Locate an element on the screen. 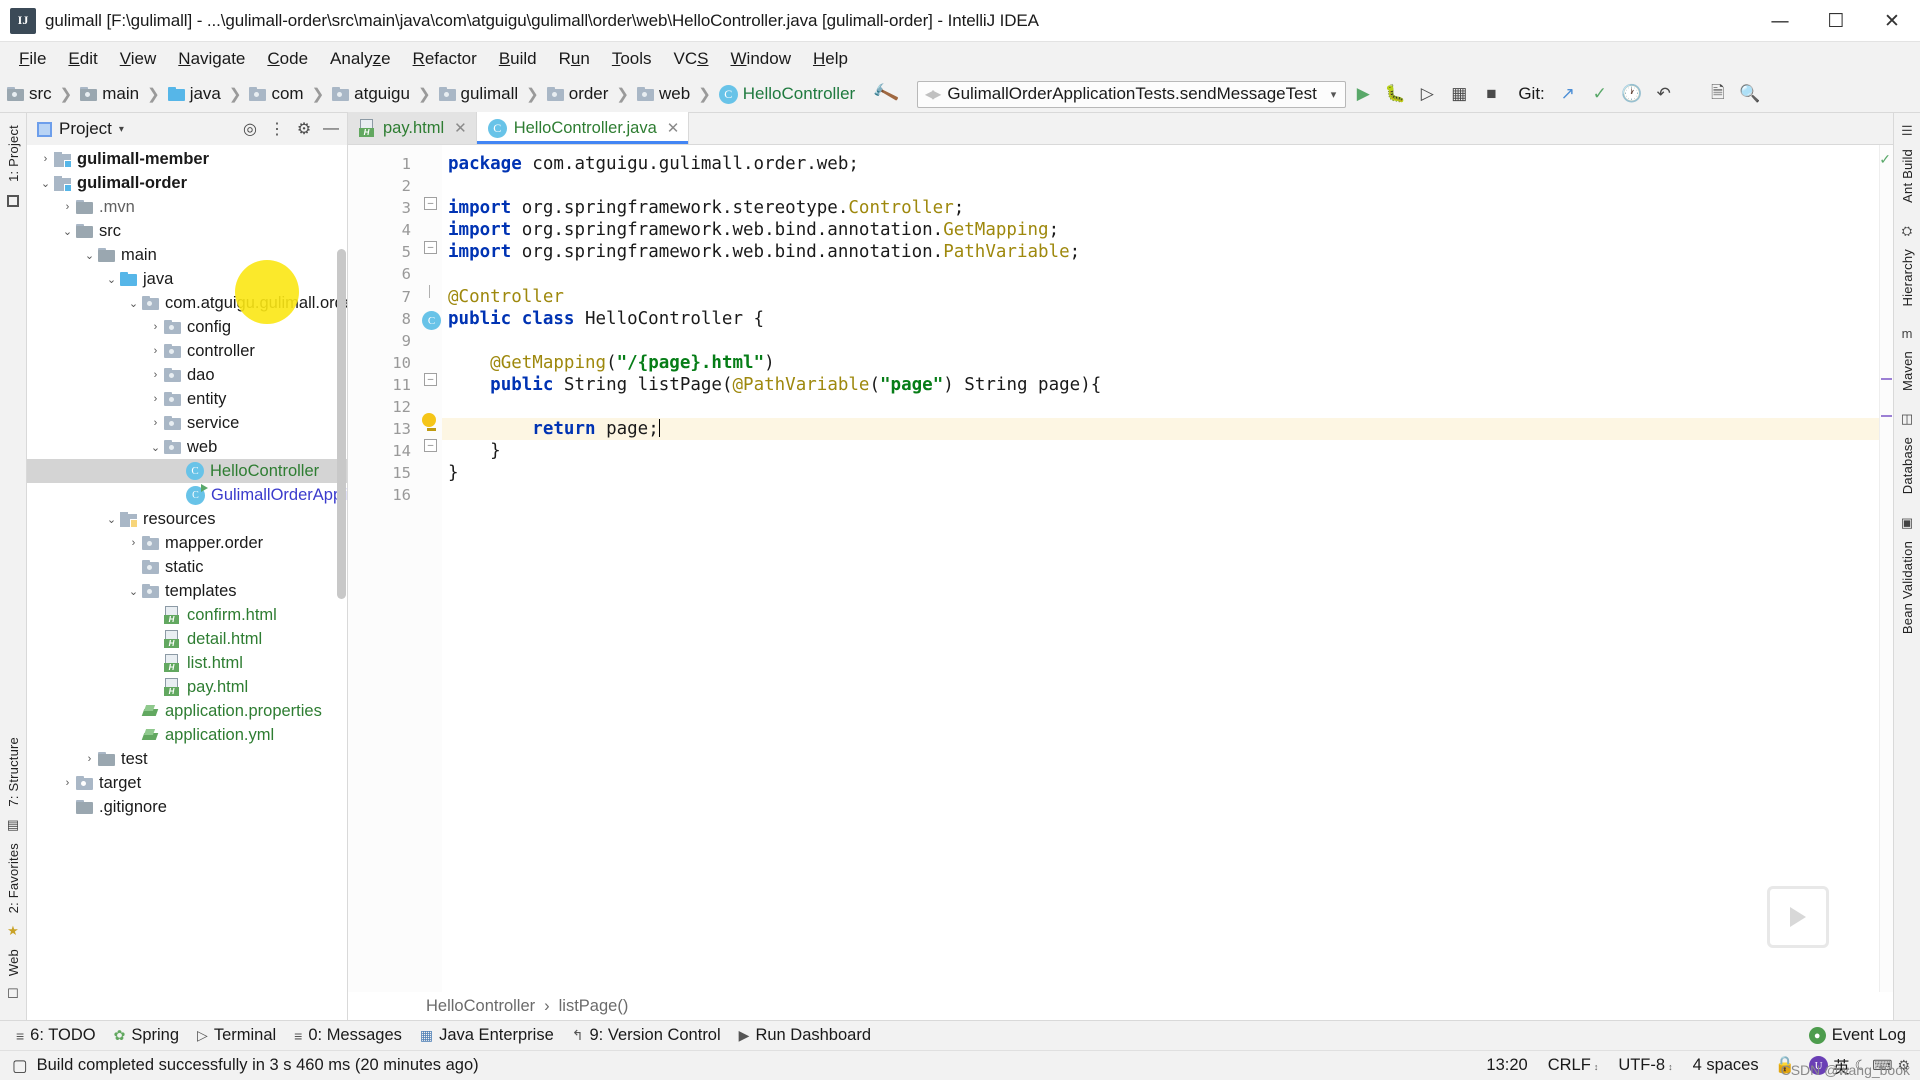 The height and width of the screenshot is (1080, 1920). spring-bean-gutter-icon: C is located at coordinates (431, 320).